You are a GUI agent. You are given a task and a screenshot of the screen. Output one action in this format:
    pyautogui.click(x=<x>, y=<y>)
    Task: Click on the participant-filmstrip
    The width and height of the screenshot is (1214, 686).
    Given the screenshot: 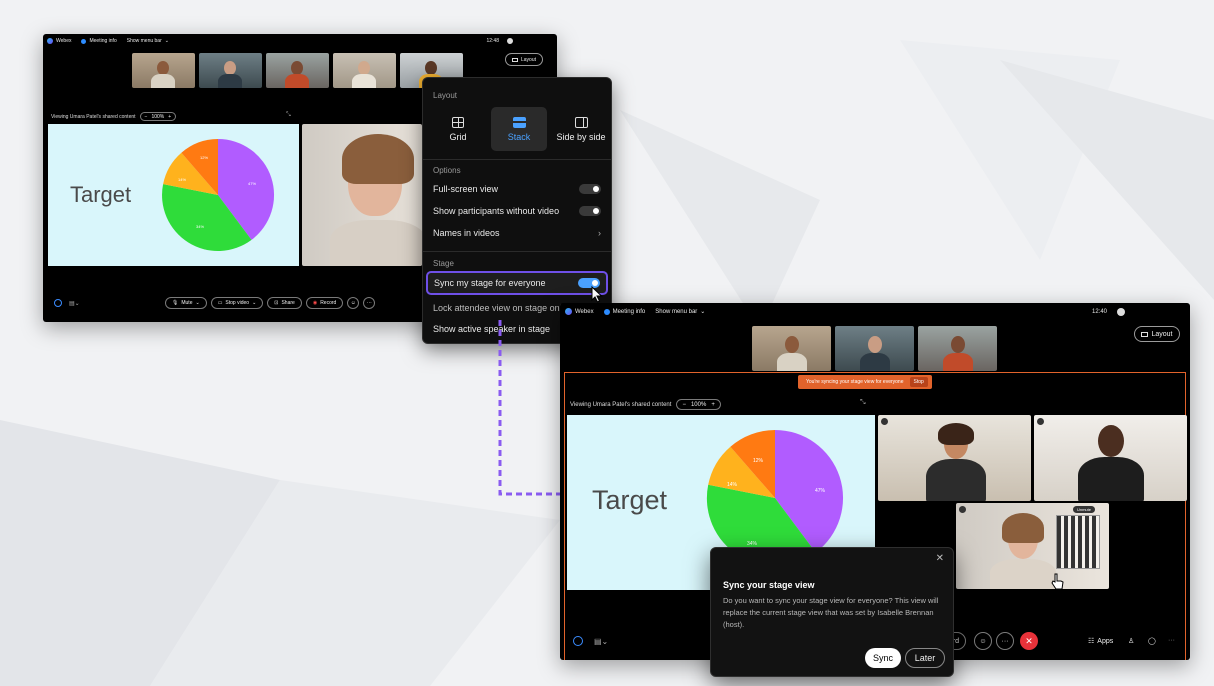 What is the action you would take?
    pyautogui.click(x=874, y=348)
    